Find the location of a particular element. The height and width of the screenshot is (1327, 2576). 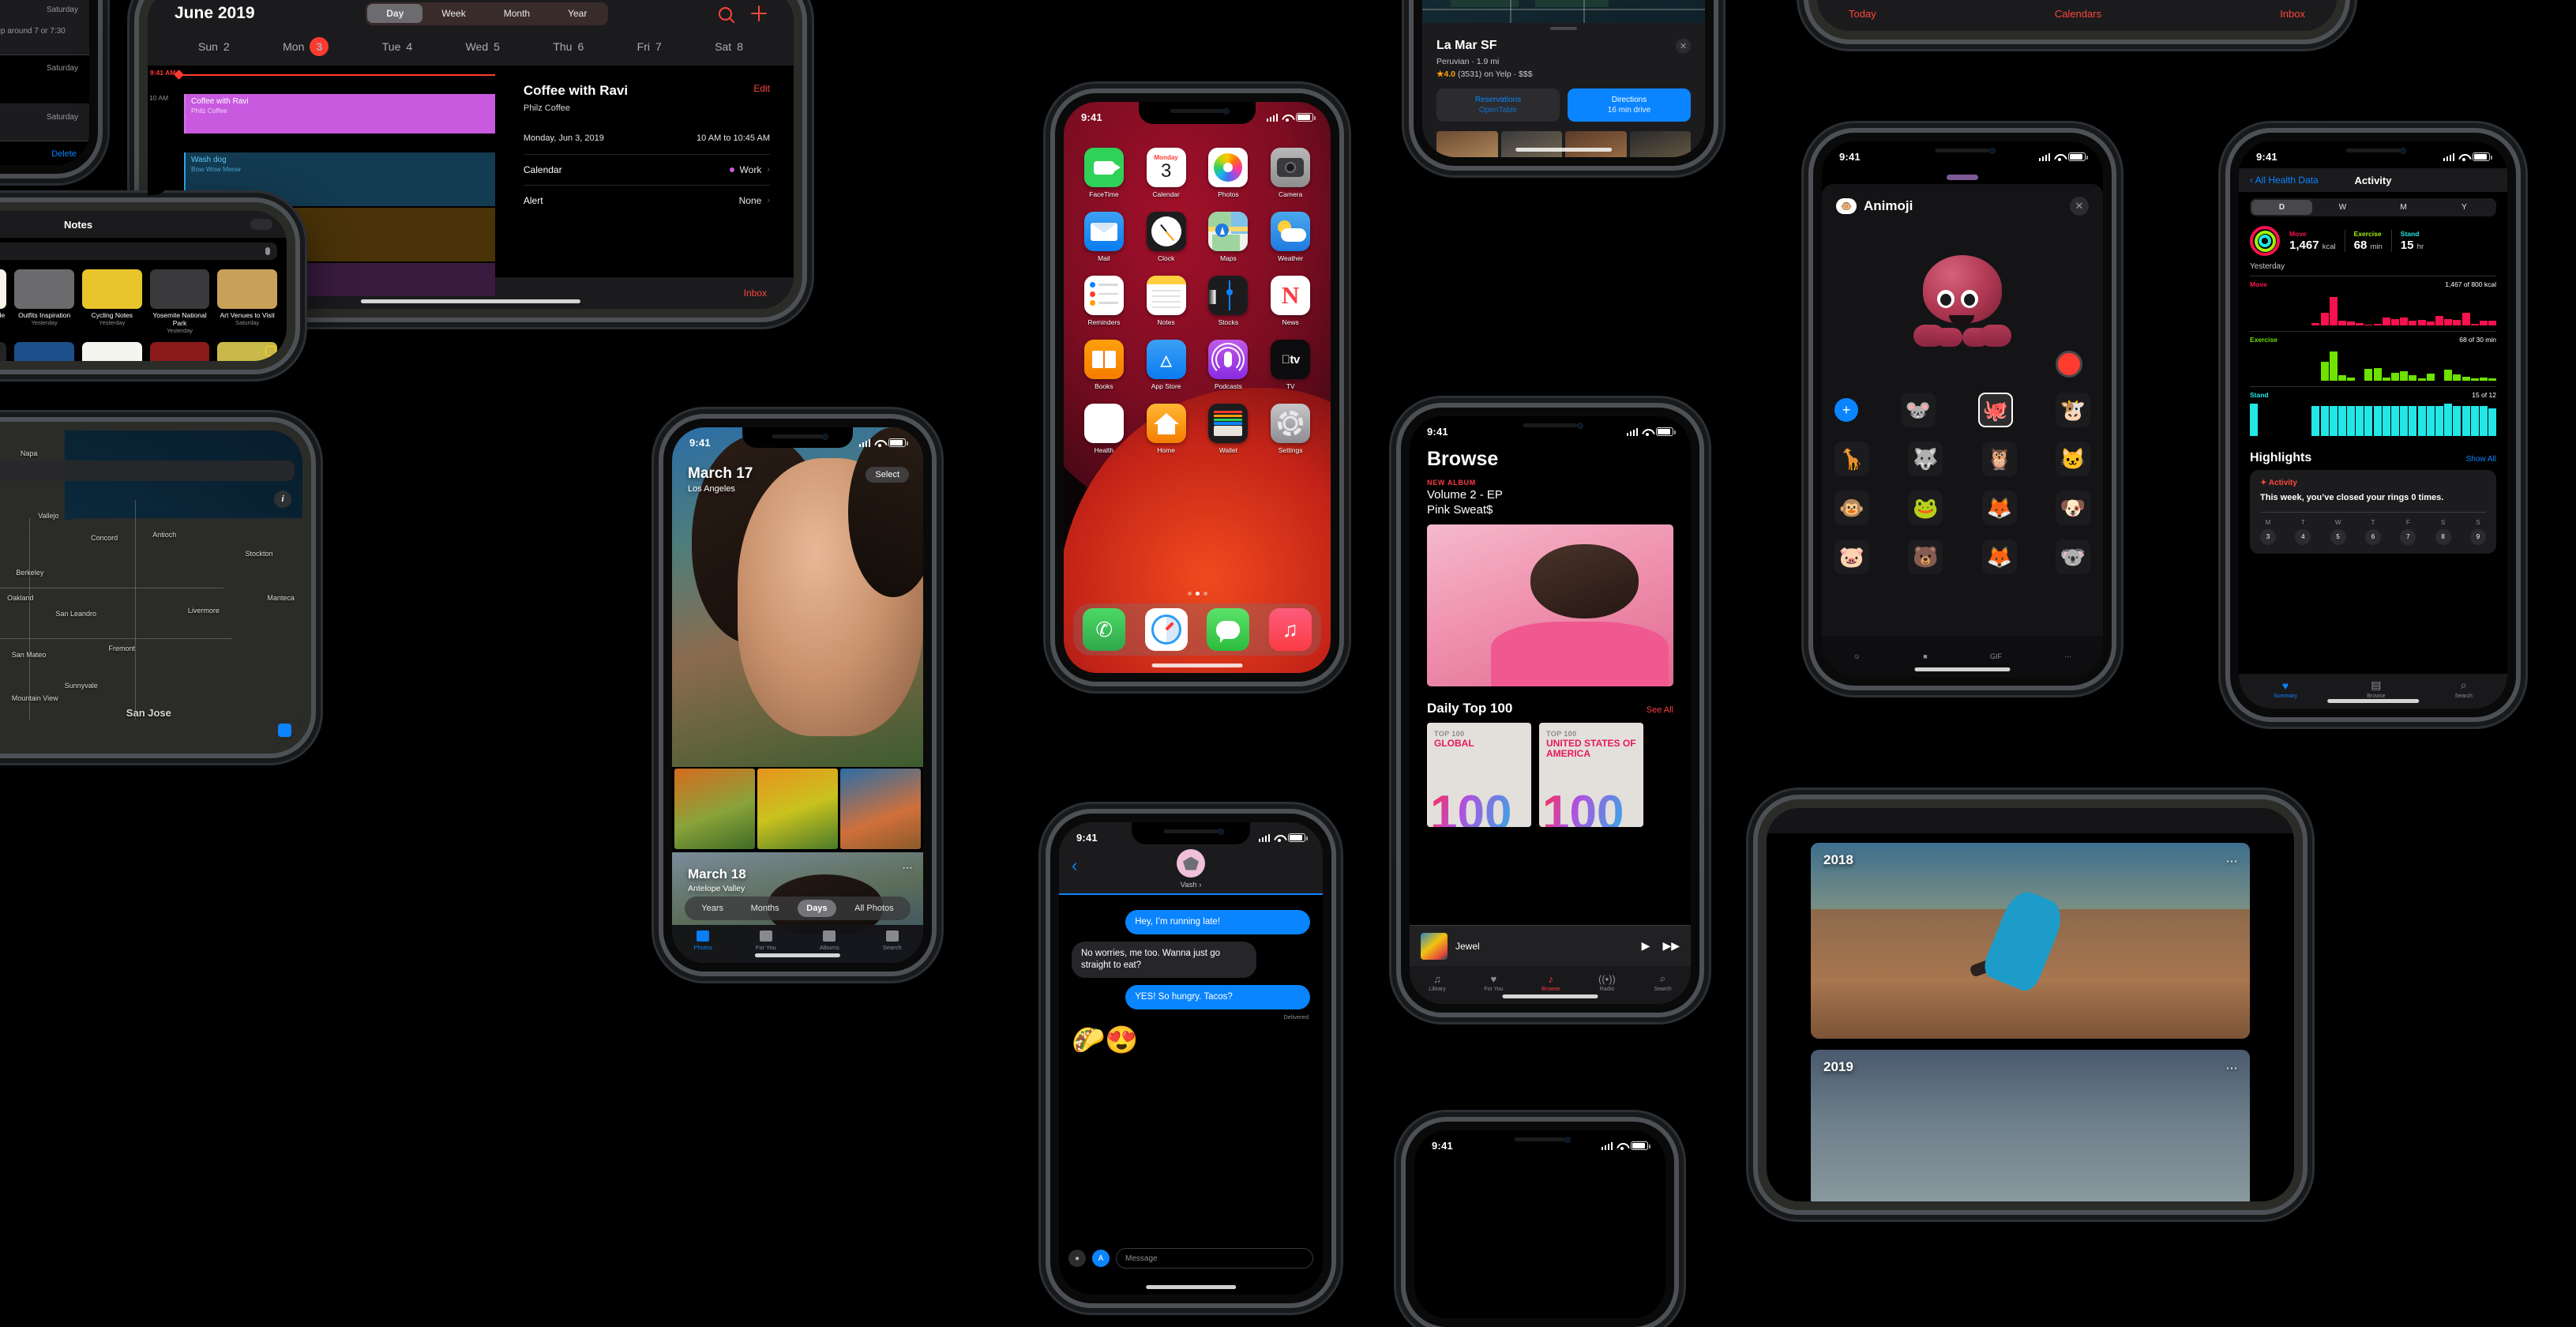

tab-photos: Photos is located at coordinates (703, 940).